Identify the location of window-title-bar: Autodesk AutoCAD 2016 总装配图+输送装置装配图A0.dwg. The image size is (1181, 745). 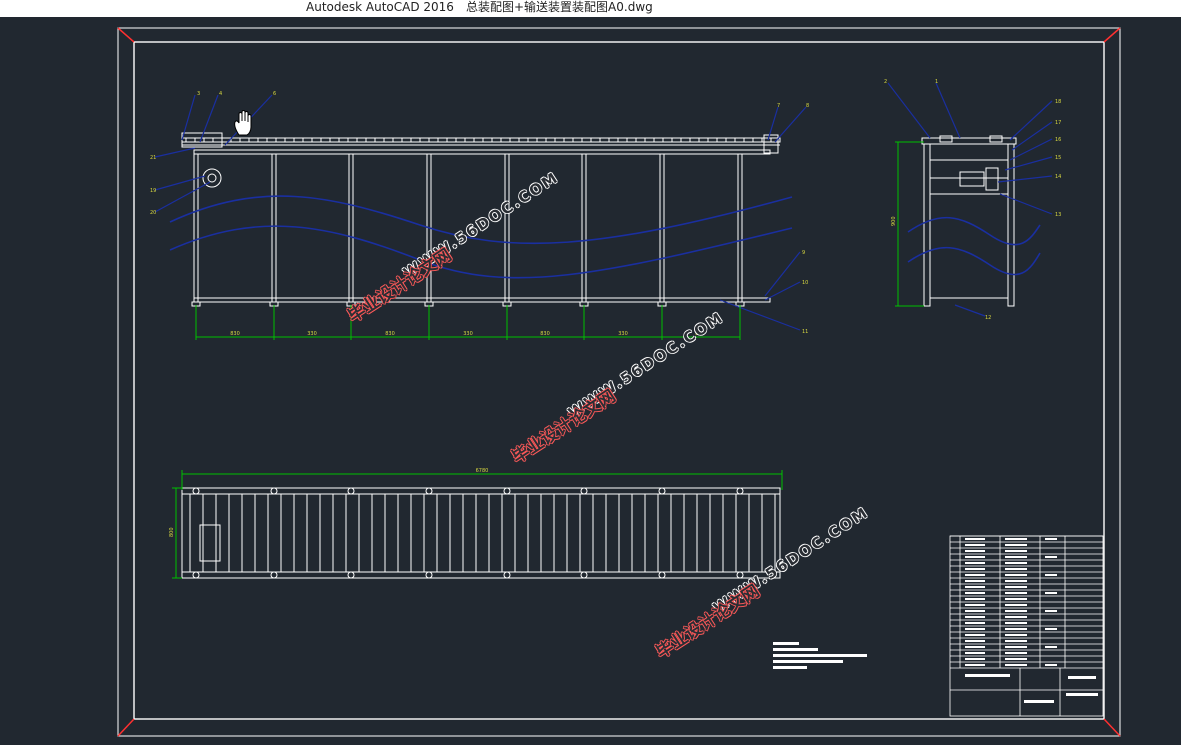
(590, 8).